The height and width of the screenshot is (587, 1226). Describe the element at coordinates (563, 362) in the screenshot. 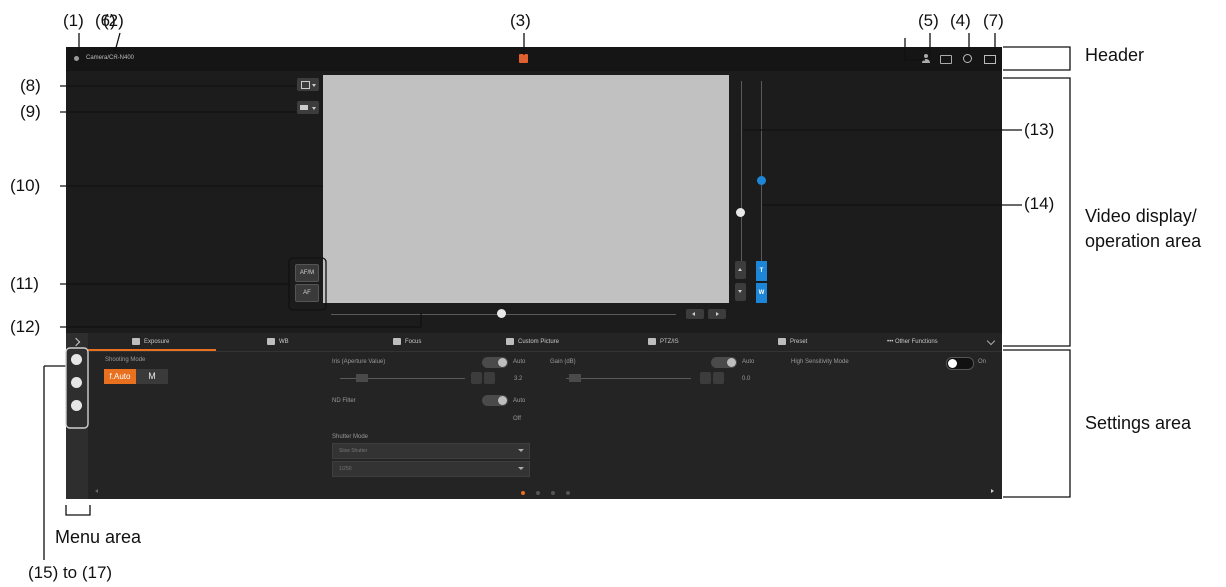

I see `gain-label: Gain (dB)` at that location.